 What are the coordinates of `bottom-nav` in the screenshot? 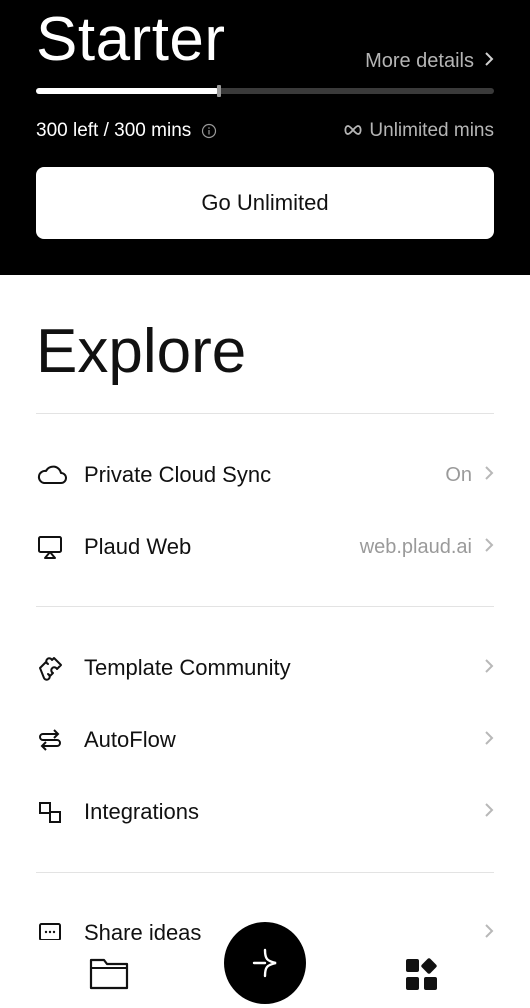 It's located at (265, 965).